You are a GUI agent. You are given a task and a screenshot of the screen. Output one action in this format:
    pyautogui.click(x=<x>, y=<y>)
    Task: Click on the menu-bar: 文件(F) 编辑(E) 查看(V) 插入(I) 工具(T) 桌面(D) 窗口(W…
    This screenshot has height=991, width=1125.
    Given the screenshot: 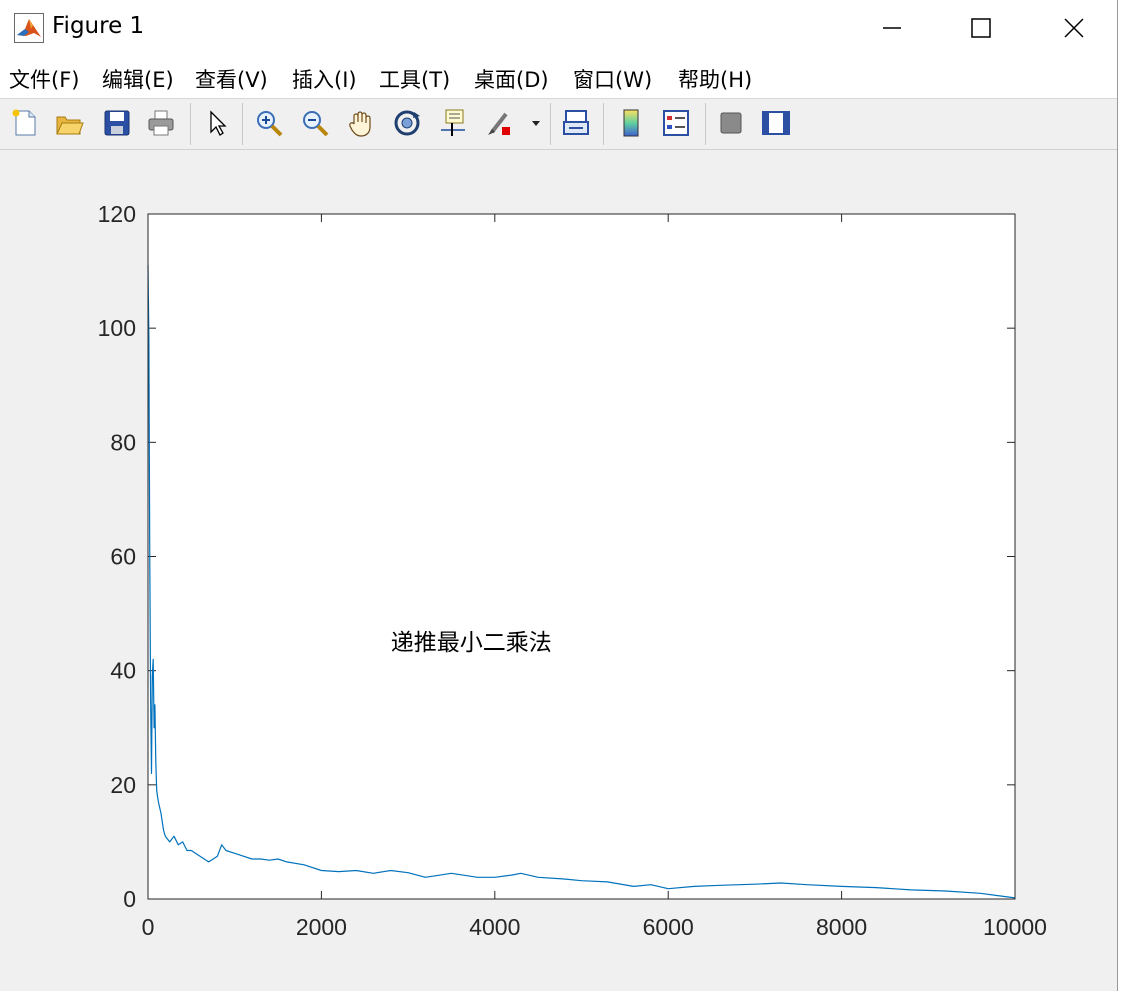 What is the action you would take?
    pyautogui.click(x=562, y=97)
    